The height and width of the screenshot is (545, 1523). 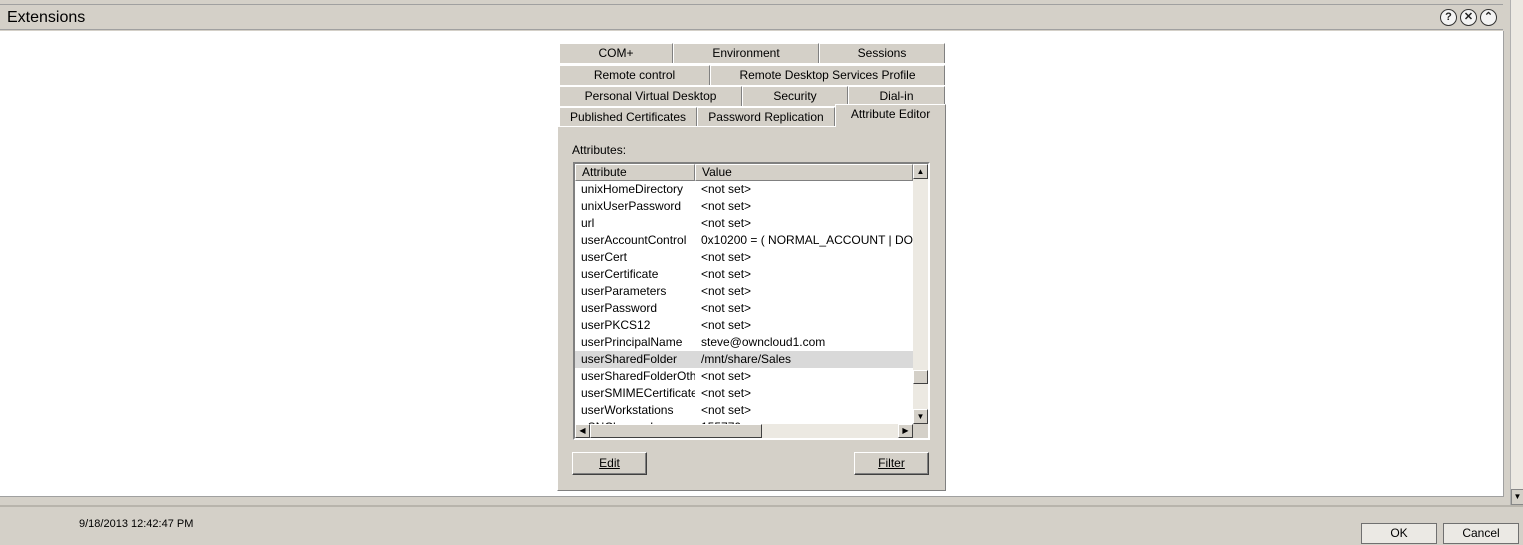 What do you see at coordinates (807, 240) in the screenshot?
I see `attribute-value-cell: 0x10200 = ( NORMAL_ACCOUNT | DONT_E` at bounding box center [807, 240].